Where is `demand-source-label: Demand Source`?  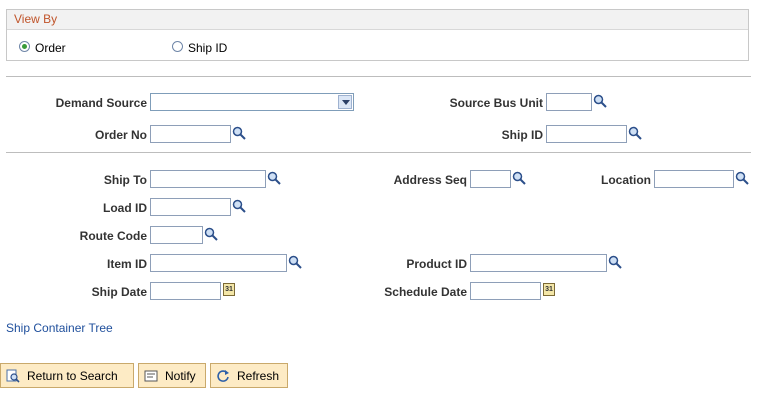
demand-source-label: Demand Source is located at coordinates (101, 103).